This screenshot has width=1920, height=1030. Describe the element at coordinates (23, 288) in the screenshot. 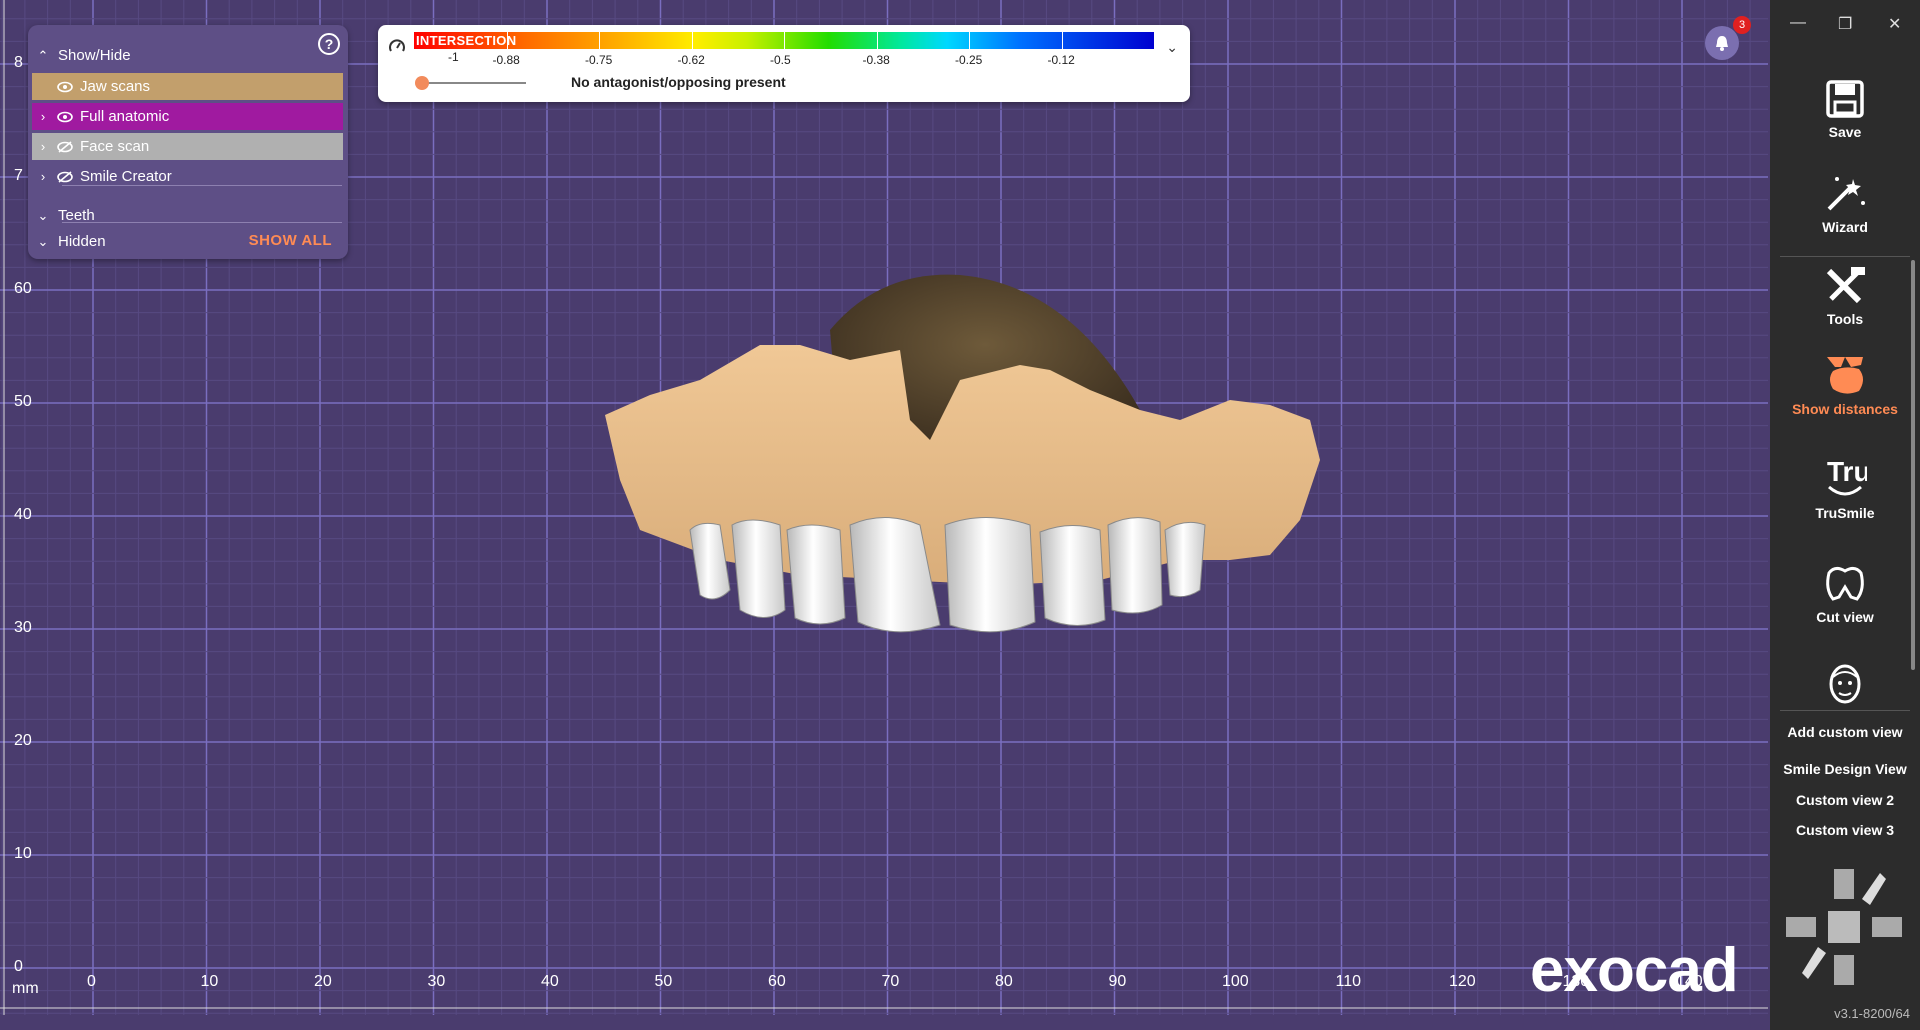

I see `y-tick-label: 60` at that location.